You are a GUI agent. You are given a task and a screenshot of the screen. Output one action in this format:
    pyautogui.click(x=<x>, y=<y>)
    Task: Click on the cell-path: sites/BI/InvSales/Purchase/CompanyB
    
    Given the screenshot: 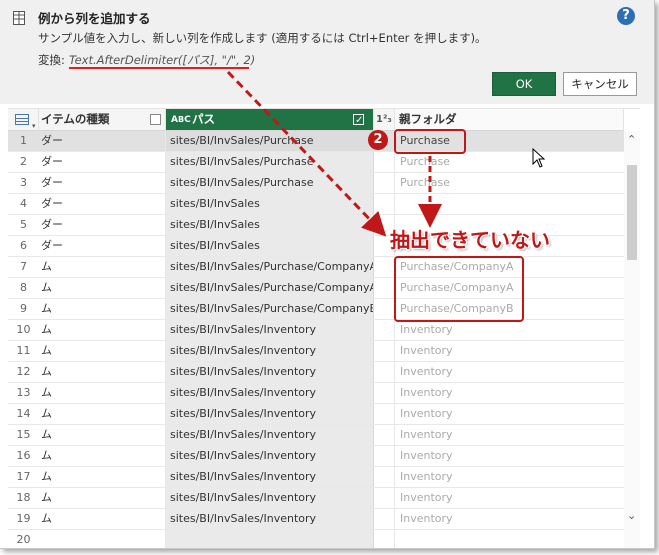 What is the action you would take?
    pyautogui.click(x=270, y=309)
    